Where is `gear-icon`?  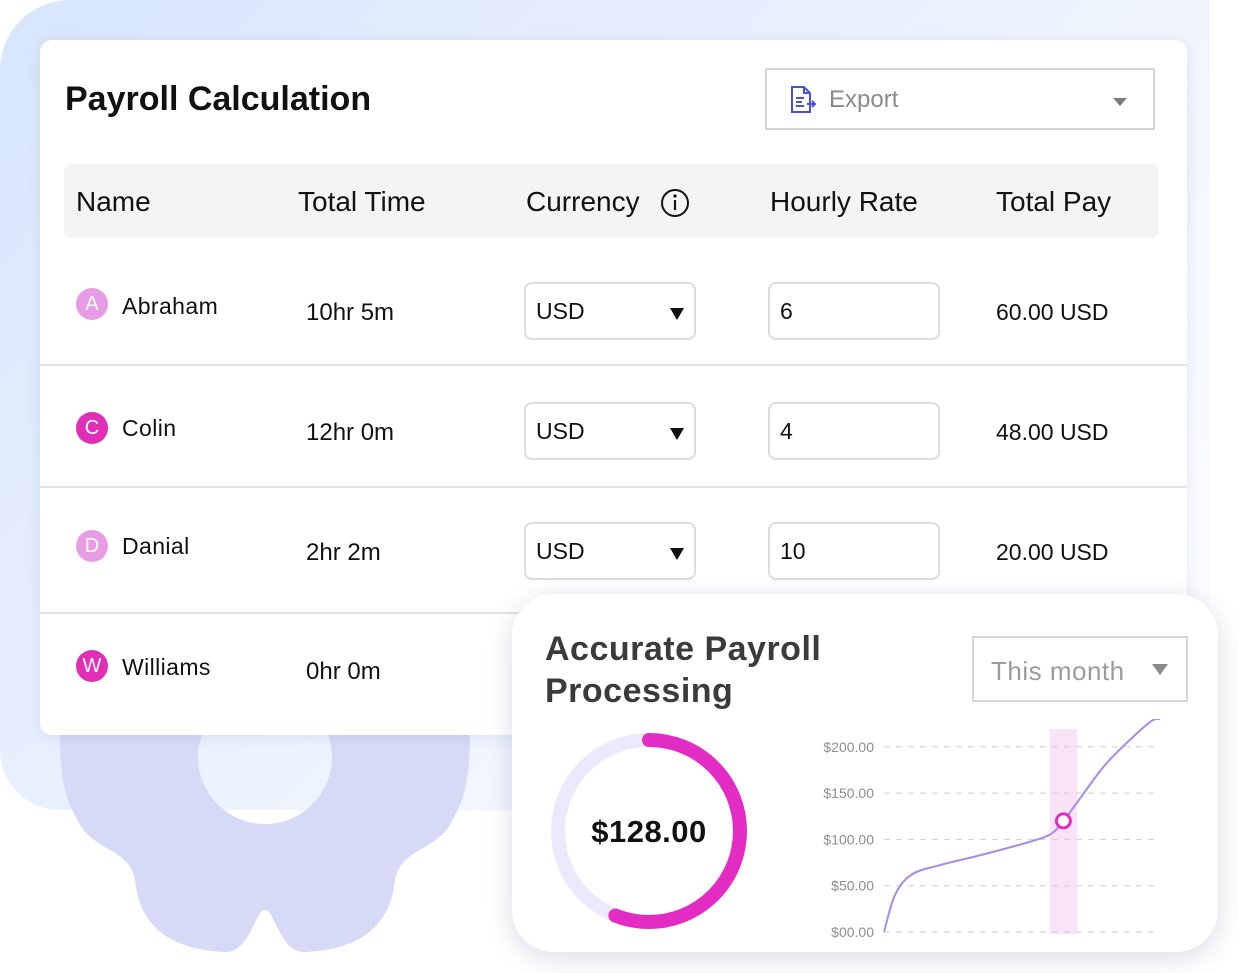
gear-icon is located at coordinates (265, 826).